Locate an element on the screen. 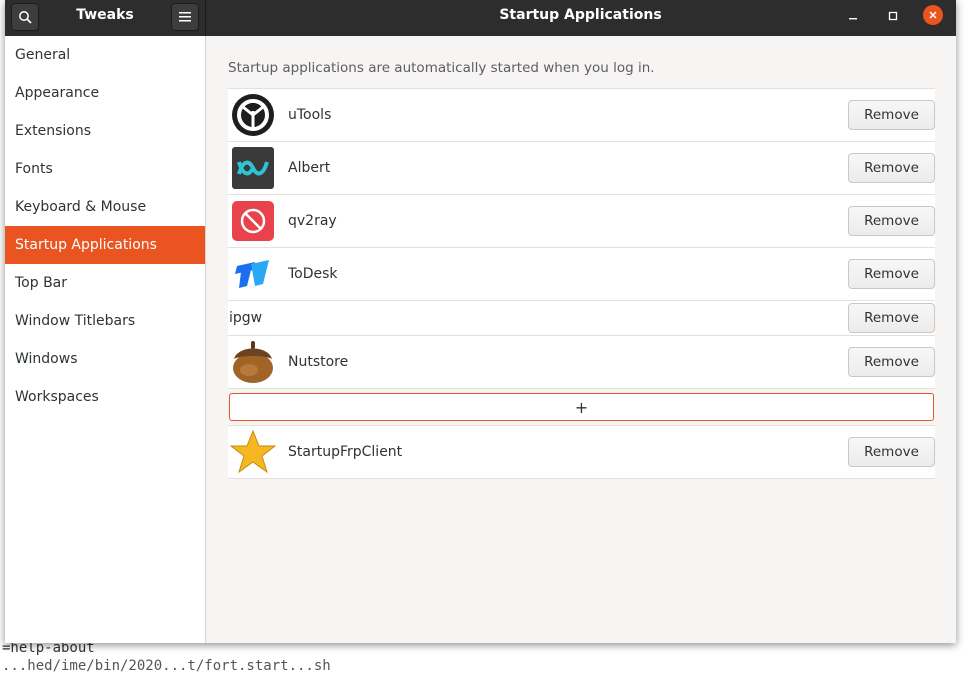 Image resolution: width=967 pixels, height=674 pixels. nutstore-icon is located at coordinates (253, 362).